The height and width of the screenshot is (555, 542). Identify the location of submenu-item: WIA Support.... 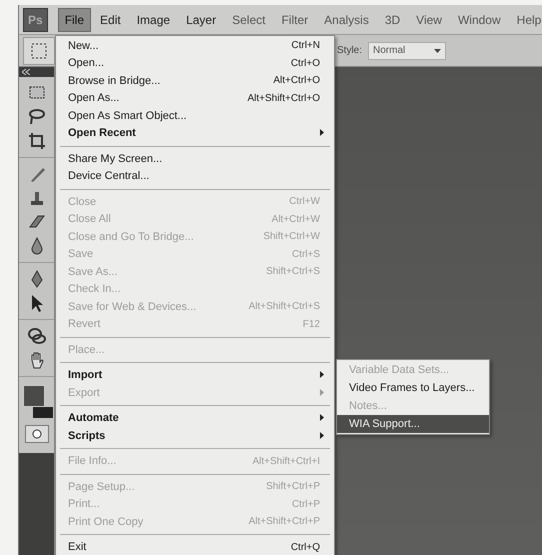
(413, 424).